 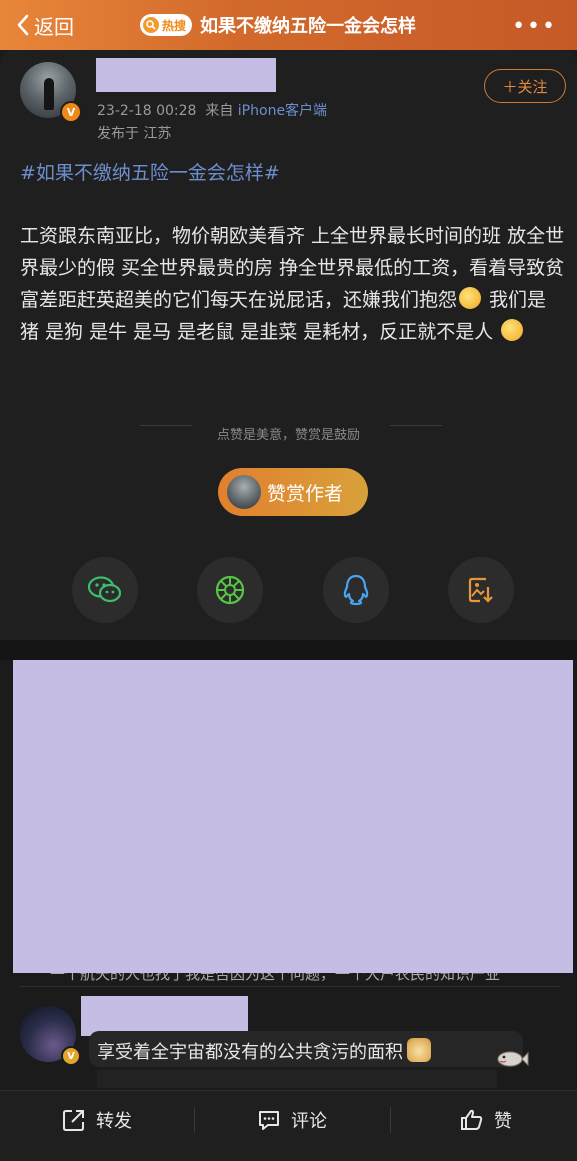 I want to click on save-image-icon, so click(x=480, y=590).